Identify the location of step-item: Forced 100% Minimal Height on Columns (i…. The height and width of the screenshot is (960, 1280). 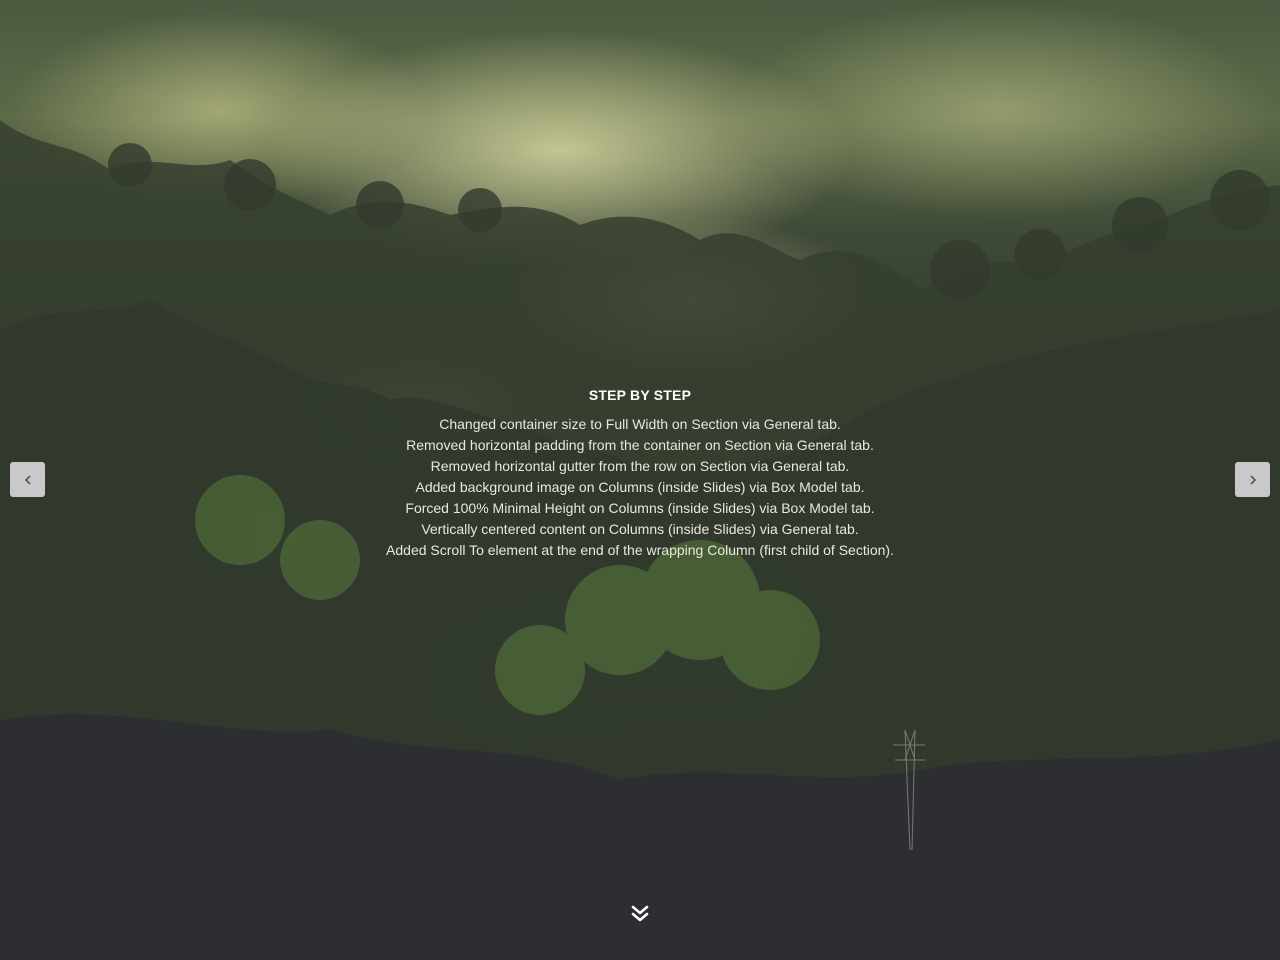
(640, 508).